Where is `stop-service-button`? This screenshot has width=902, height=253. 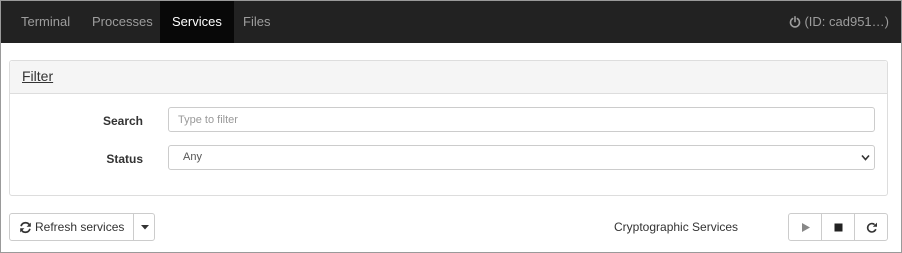
stop-service-button is located at coordinates (838, 227).